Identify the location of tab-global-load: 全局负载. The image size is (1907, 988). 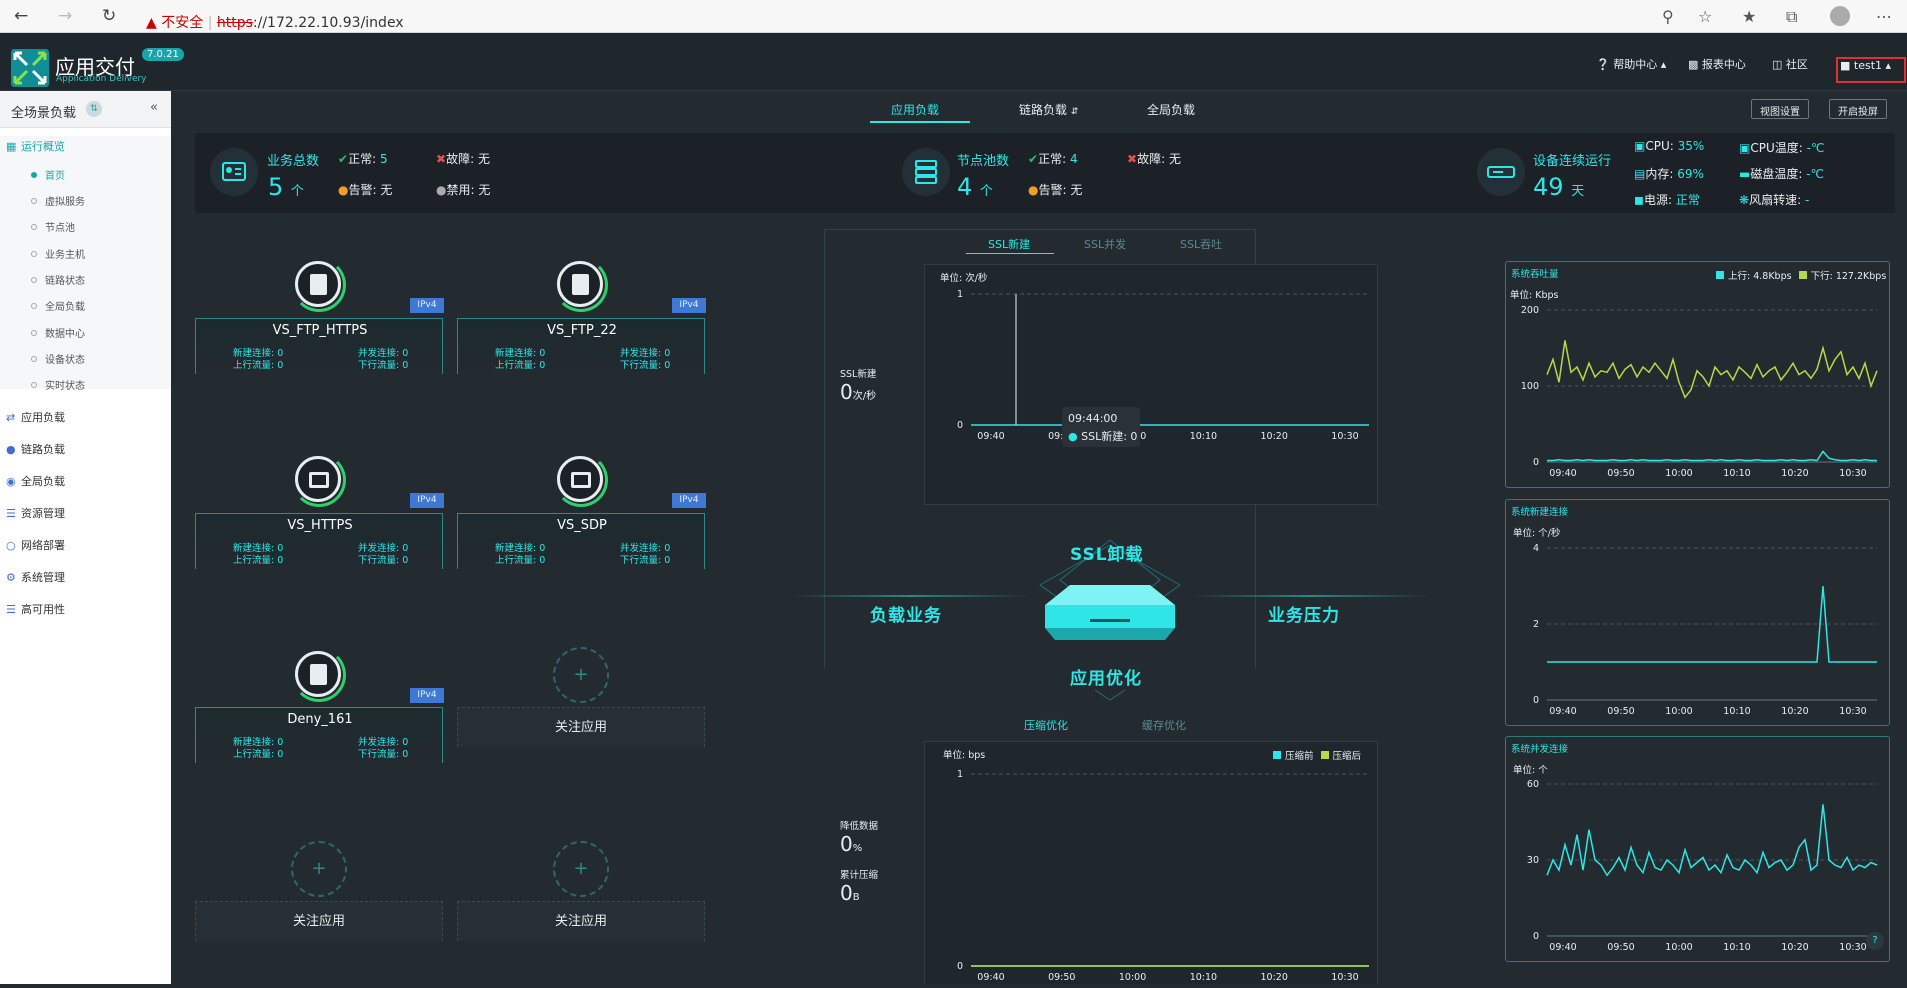
(1171, 109).